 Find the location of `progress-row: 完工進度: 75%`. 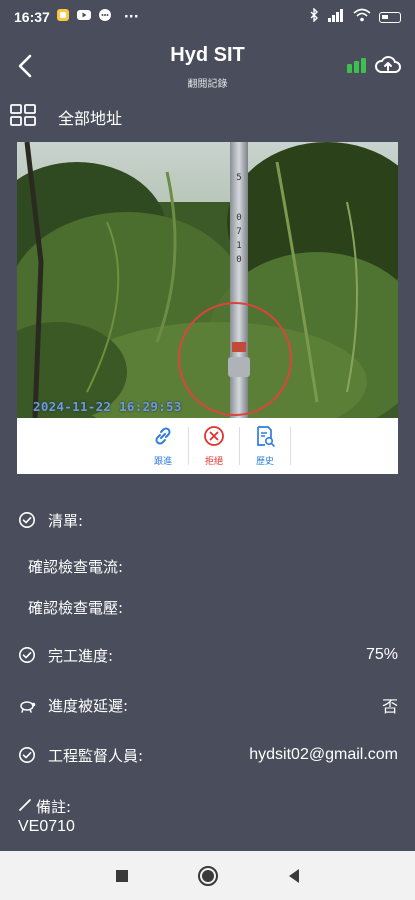

progress-row: 完工進度: 75% is located at coordinates (208, 655).